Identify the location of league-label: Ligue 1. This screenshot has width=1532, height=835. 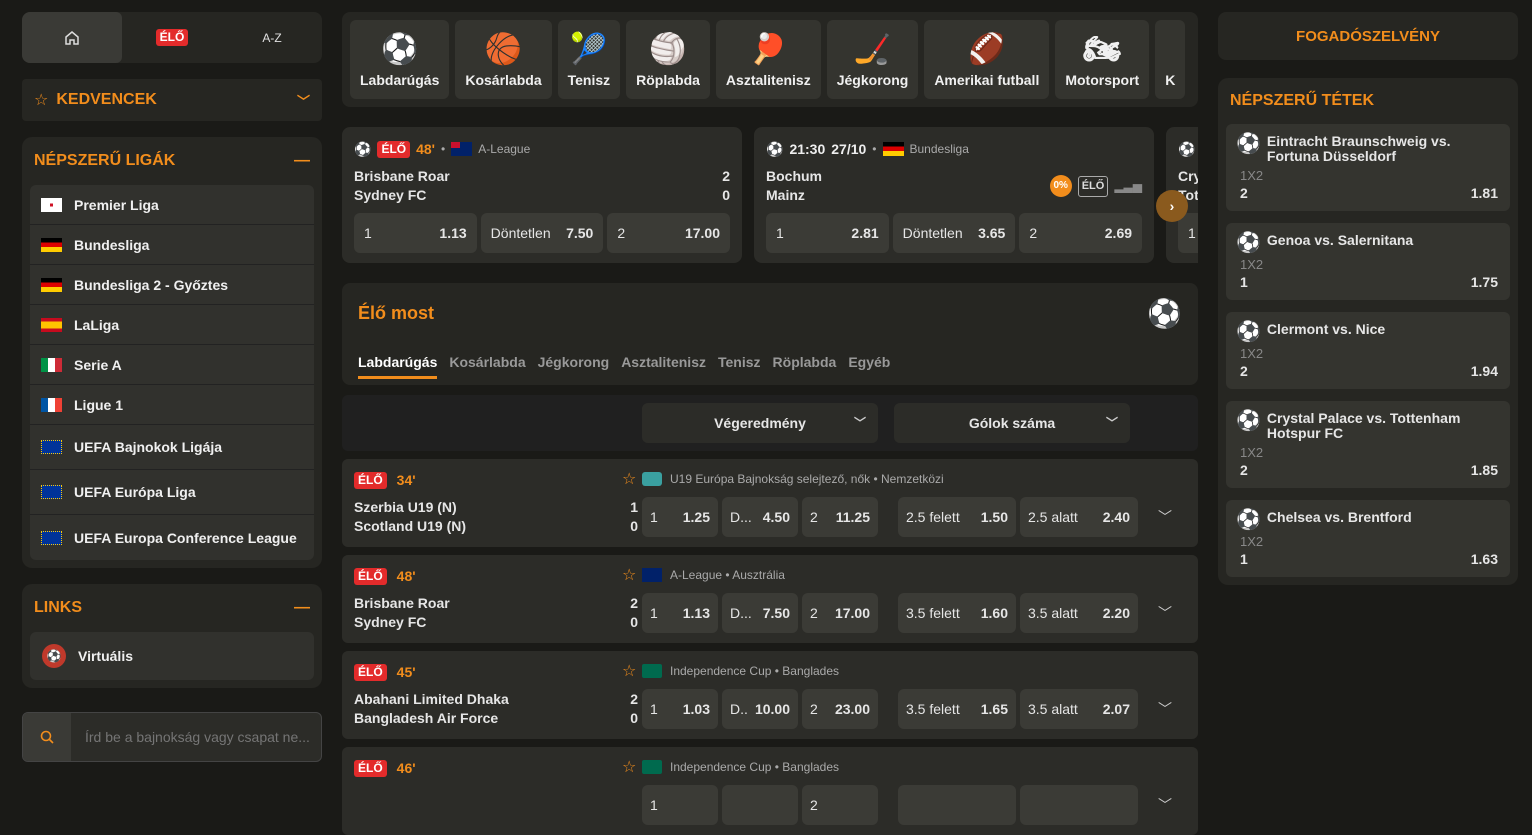
(99, 404).